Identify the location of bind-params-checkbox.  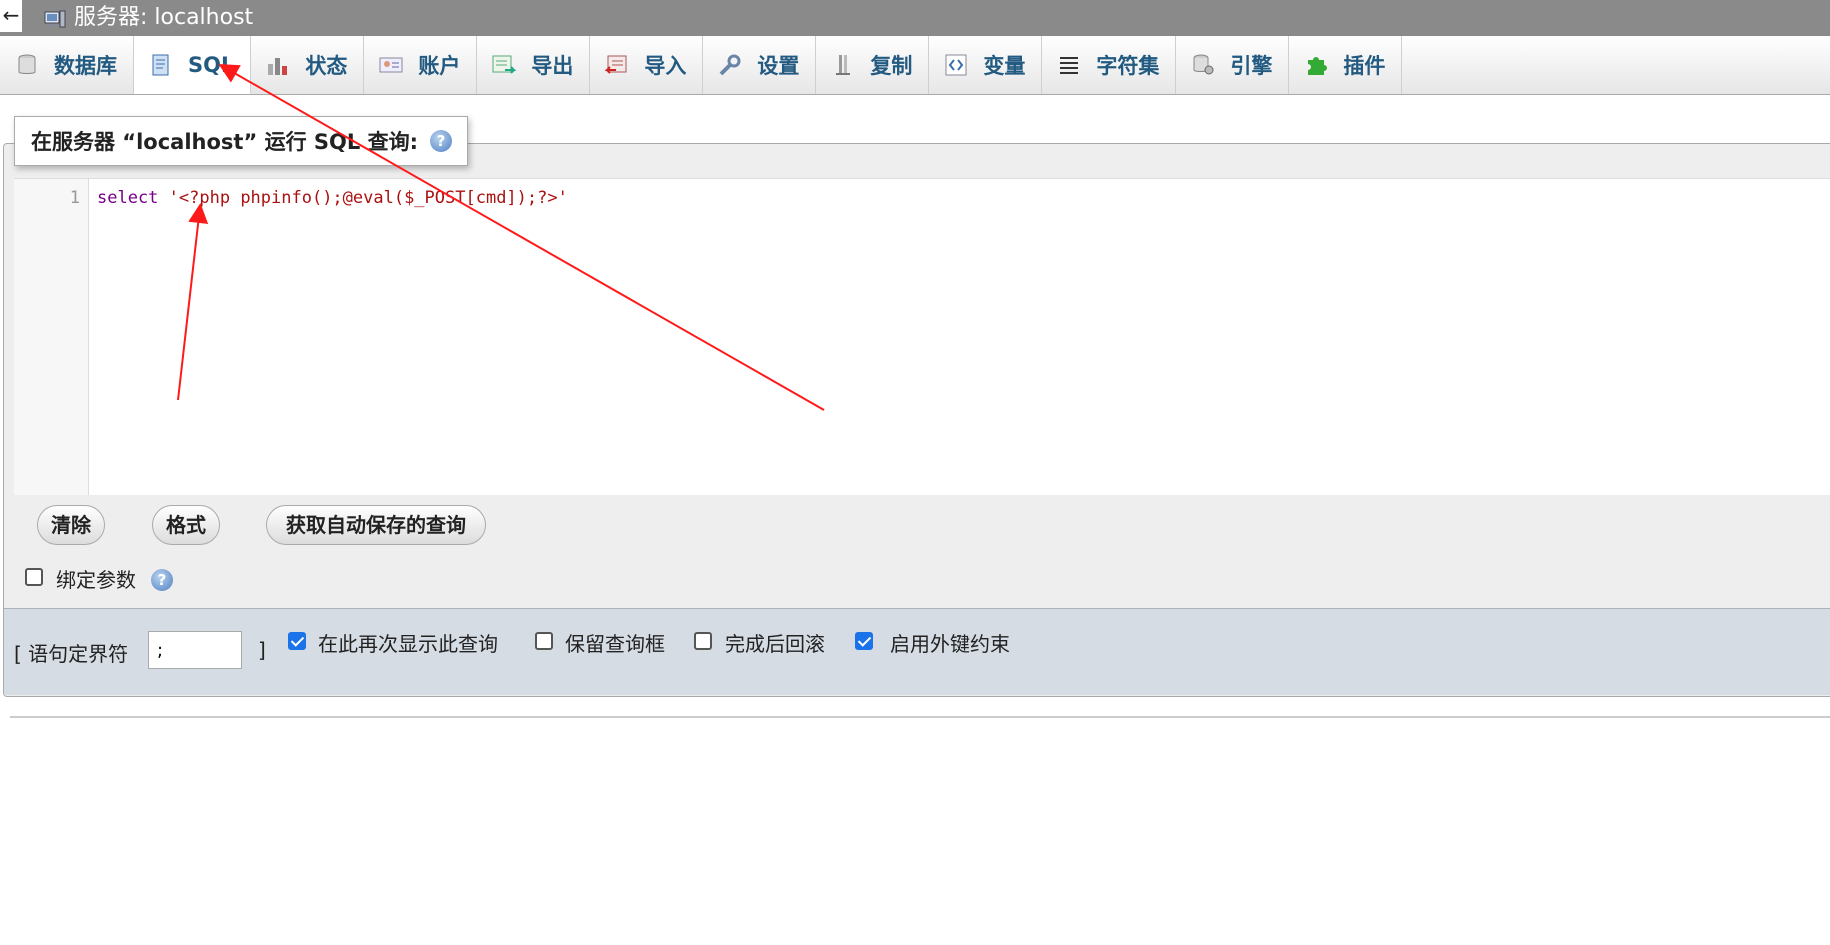
(34, 577).